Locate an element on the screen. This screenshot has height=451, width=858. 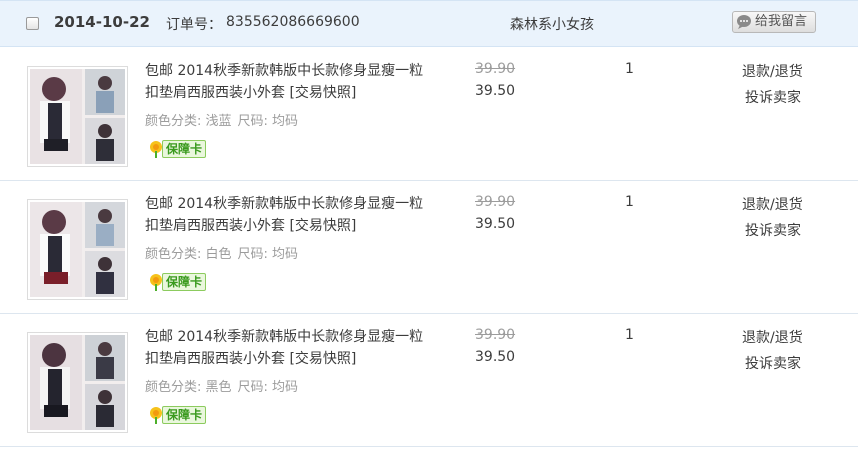
chat-bubble-icon is located at coordinates (744, 22).